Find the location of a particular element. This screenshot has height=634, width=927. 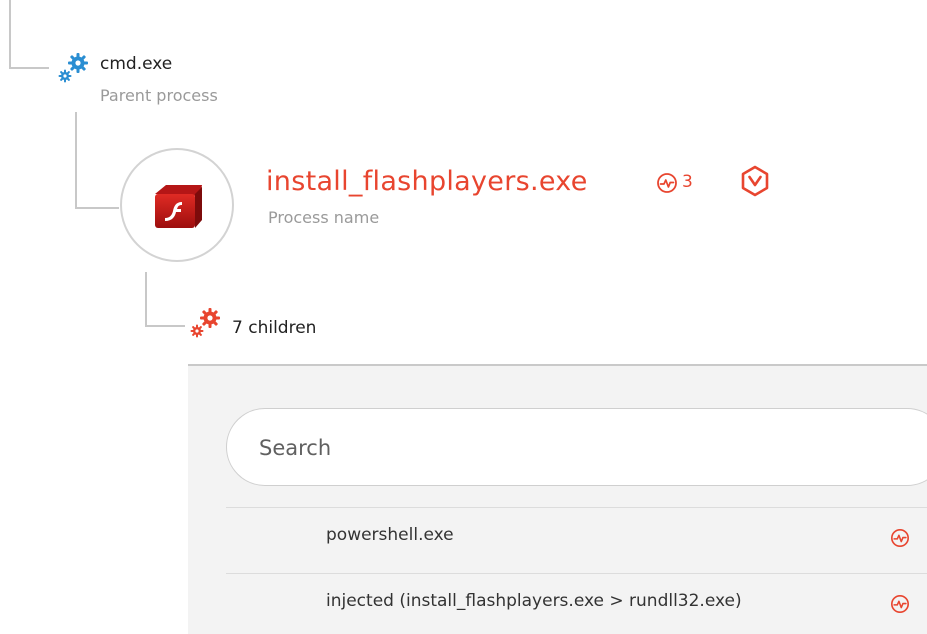

list-item-label: powershell.exe is located at coordinates (390, 535).